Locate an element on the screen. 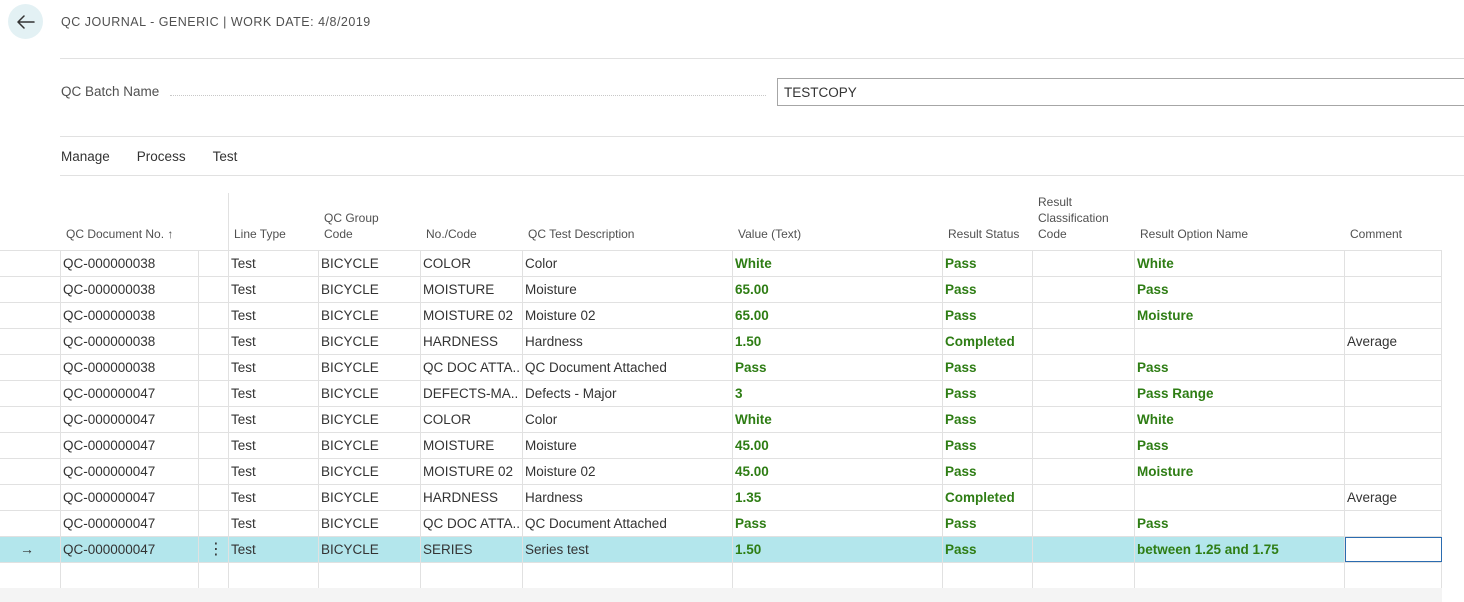 The height and width of the screenshot is (602, 1464). cell-result-option: Pass Range is located at coordinates (1175, 393).